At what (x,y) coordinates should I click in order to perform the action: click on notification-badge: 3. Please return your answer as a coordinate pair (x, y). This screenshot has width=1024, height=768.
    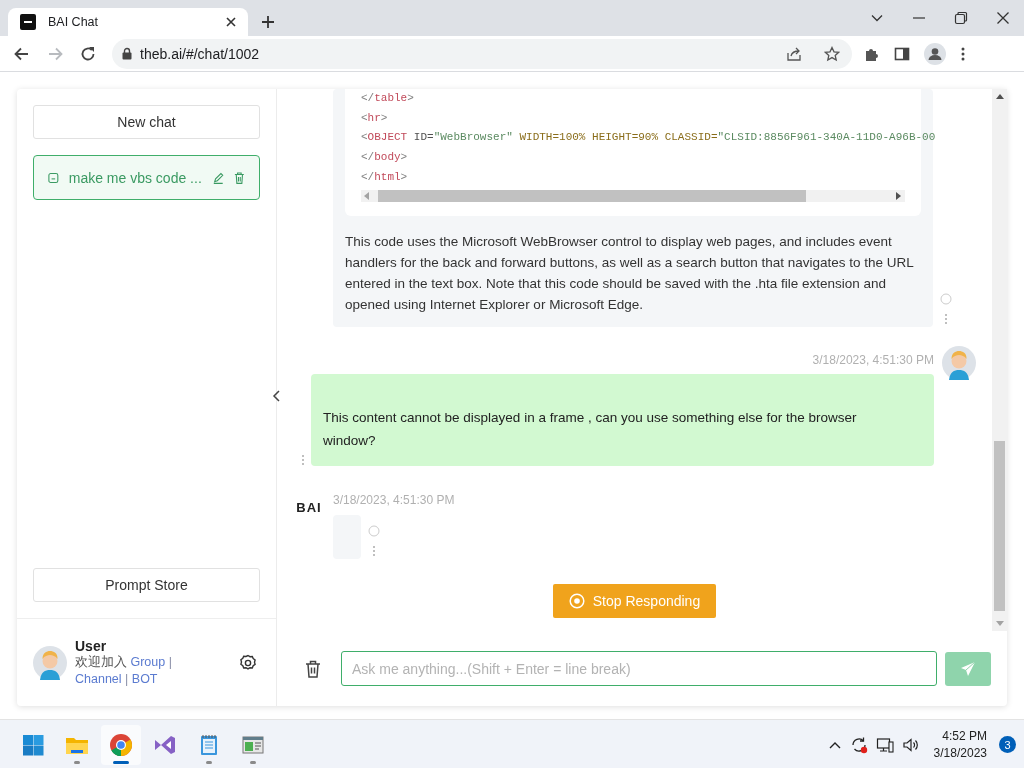
    Looking at the image, I should click on (1007, 744).